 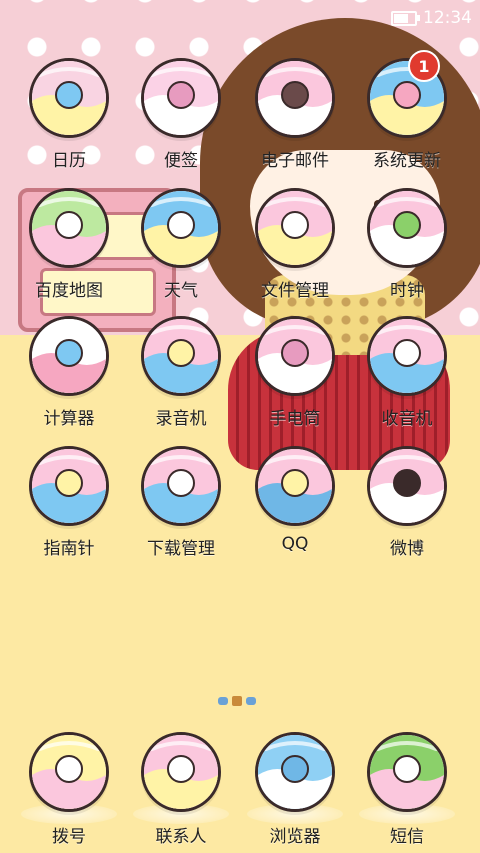 I want to click on app-recorder: 录音机, so click(x=181, y=372).